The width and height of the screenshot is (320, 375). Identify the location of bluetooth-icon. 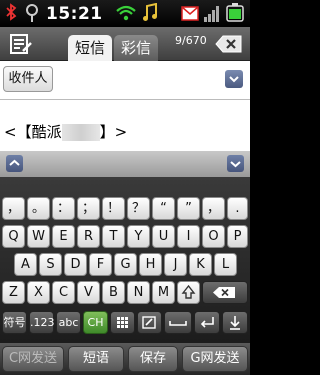
(11, 12).